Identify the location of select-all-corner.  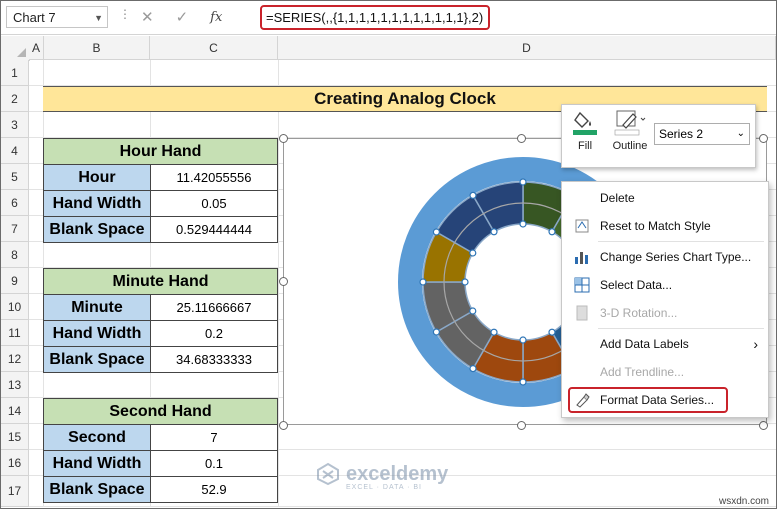
(15, 48).